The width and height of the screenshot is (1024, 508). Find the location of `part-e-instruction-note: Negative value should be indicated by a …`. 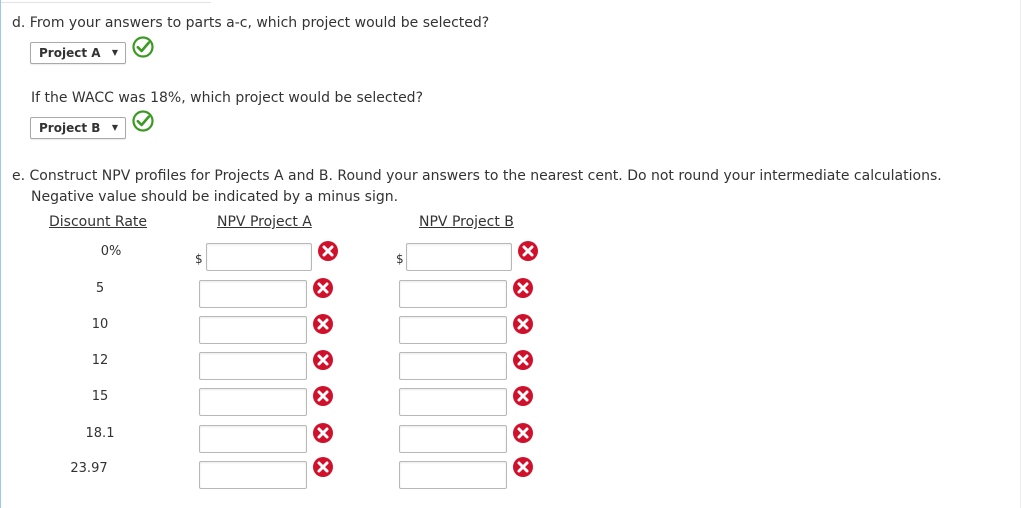

part-e-instruction-note: Negative value should be indicated by a … is located at coordinates (215, 197).